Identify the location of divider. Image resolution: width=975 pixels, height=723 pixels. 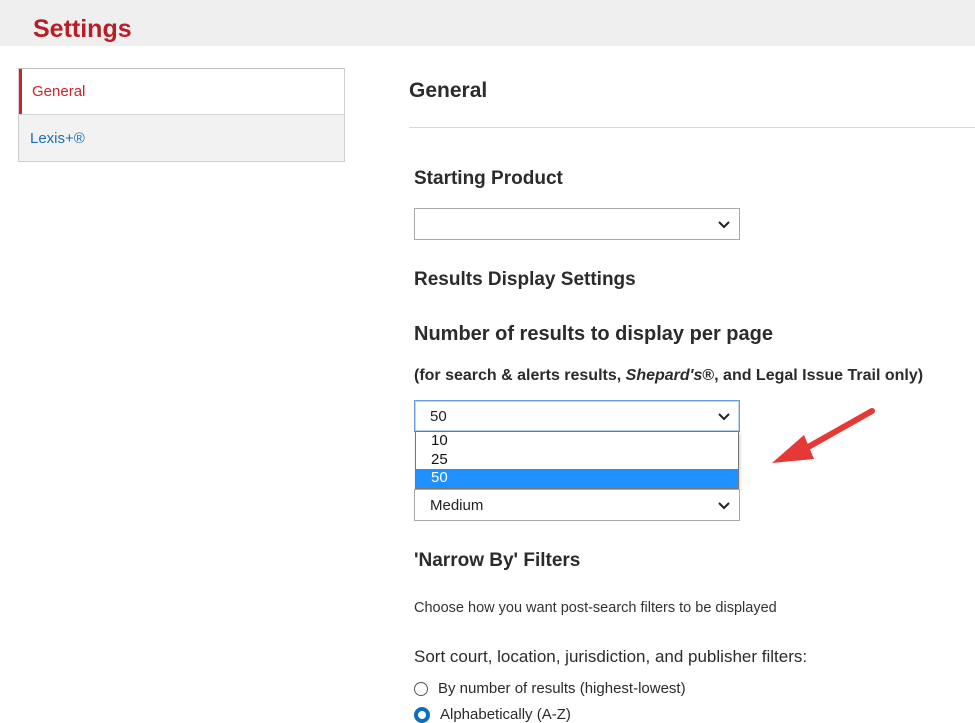
(692, 127).